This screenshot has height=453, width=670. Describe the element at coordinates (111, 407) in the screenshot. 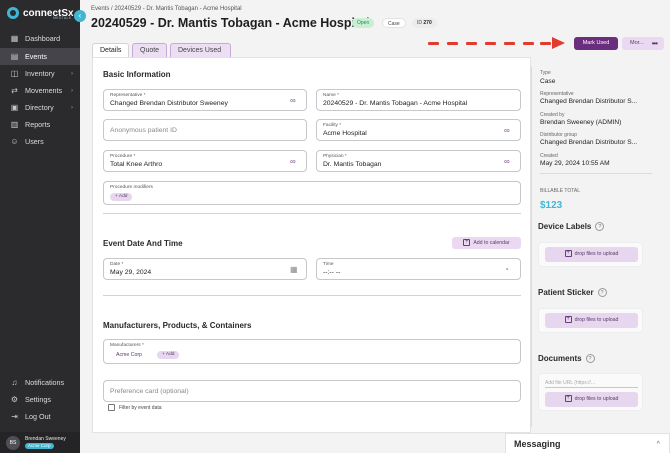

I see `filter-by-event-data-checkbox` at that location.